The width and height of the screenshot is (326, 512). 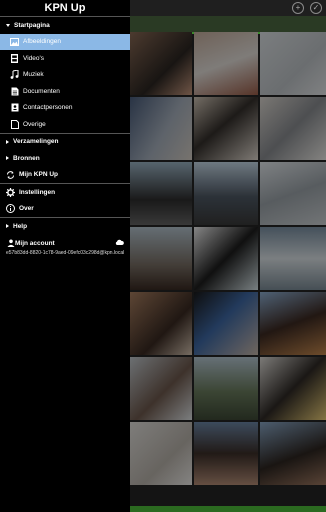 I want to click on document-icon, so click(x=14, y=91).